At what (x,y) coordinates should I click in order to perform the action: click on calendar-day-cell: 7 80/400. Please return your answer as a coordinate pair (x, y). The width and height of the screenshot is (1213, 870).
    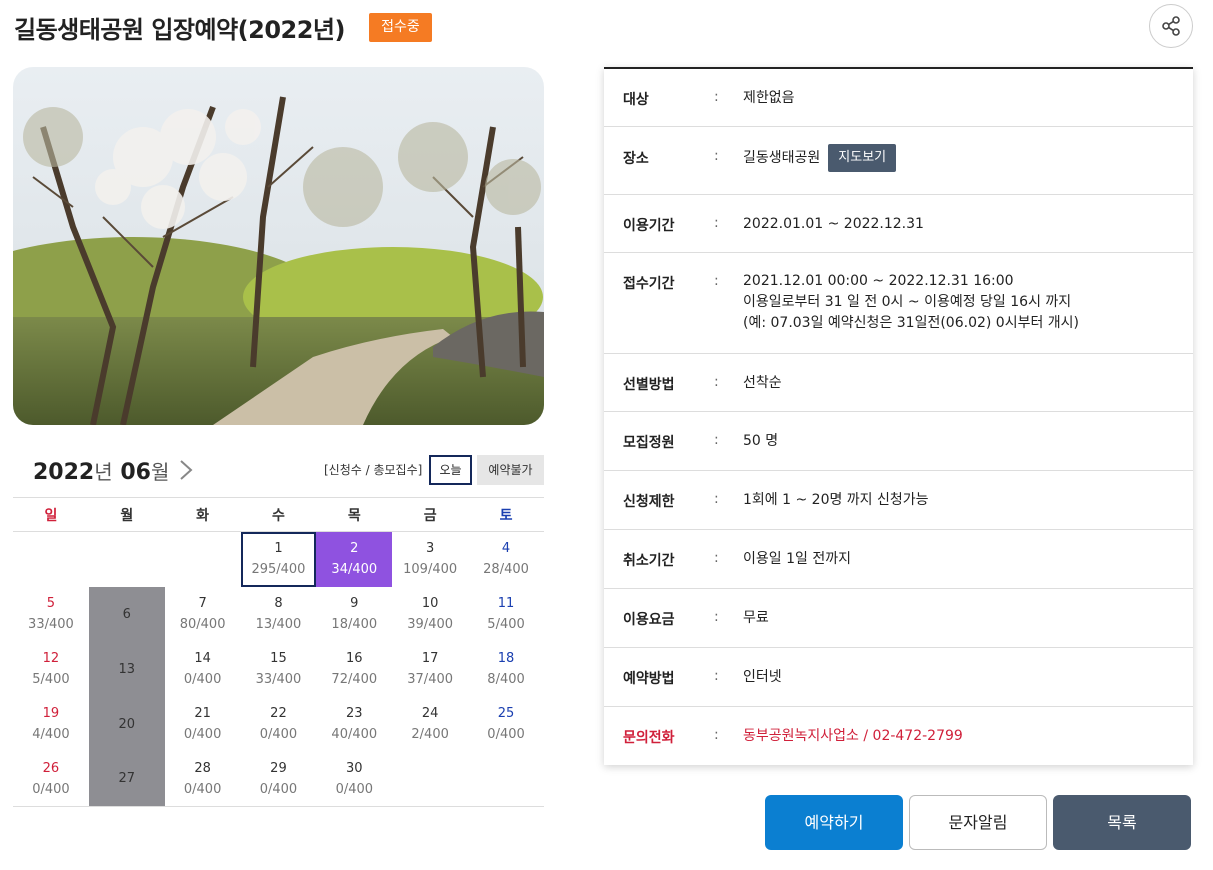
    Looking at the image, I should click on (203, 614).